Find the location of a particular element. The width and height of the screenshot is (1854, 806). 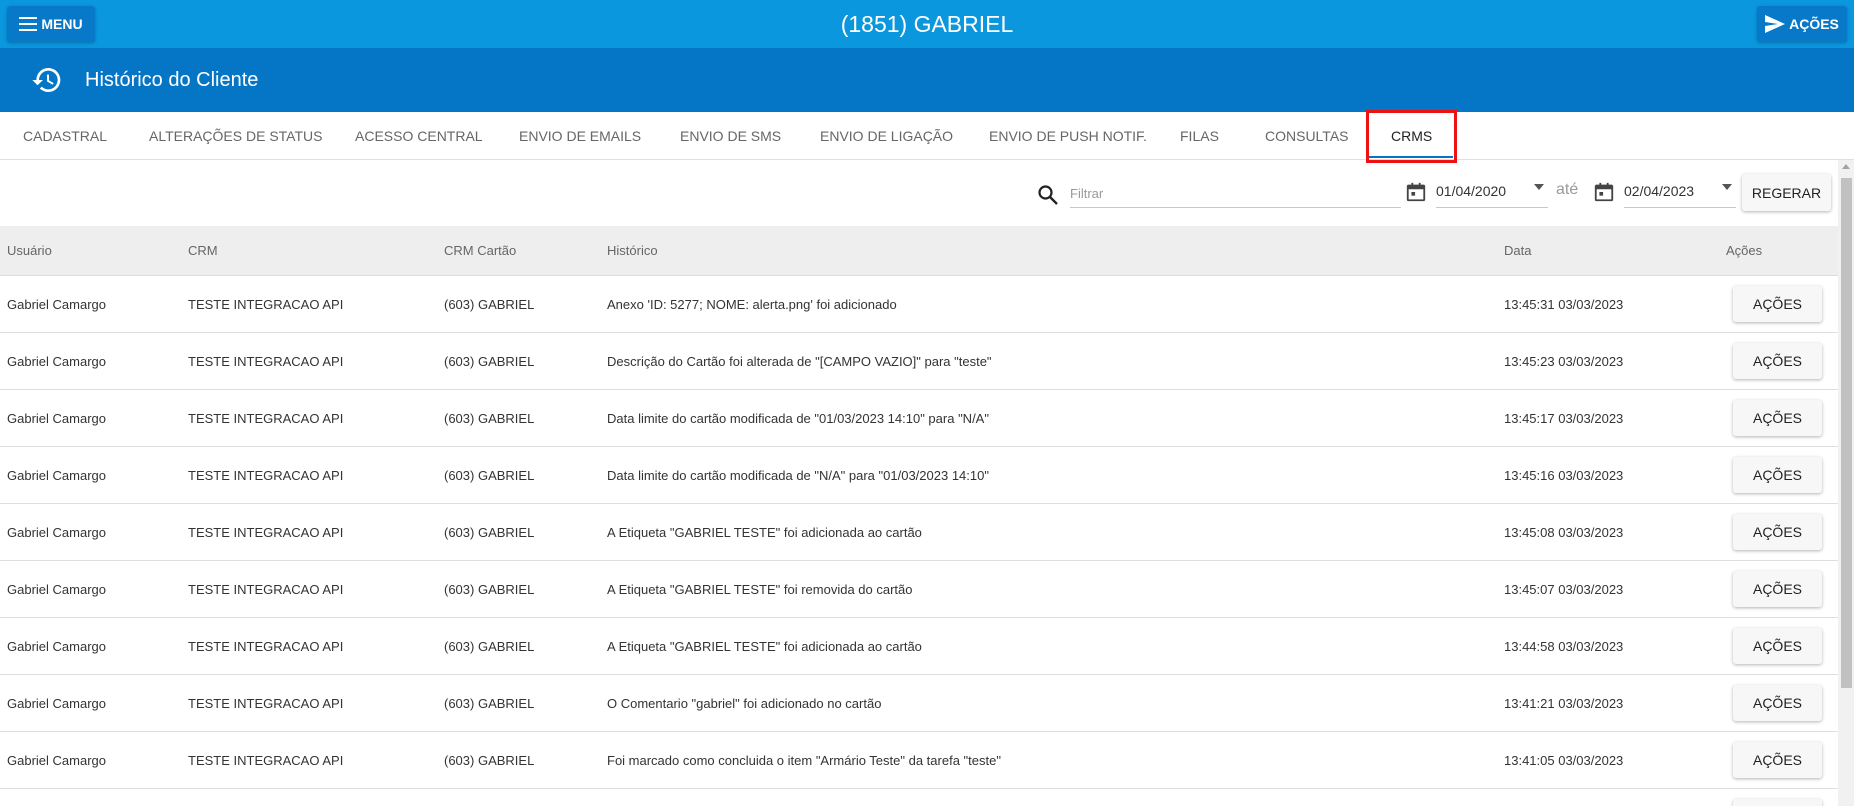

table-row is located at coordinates (919, 797).